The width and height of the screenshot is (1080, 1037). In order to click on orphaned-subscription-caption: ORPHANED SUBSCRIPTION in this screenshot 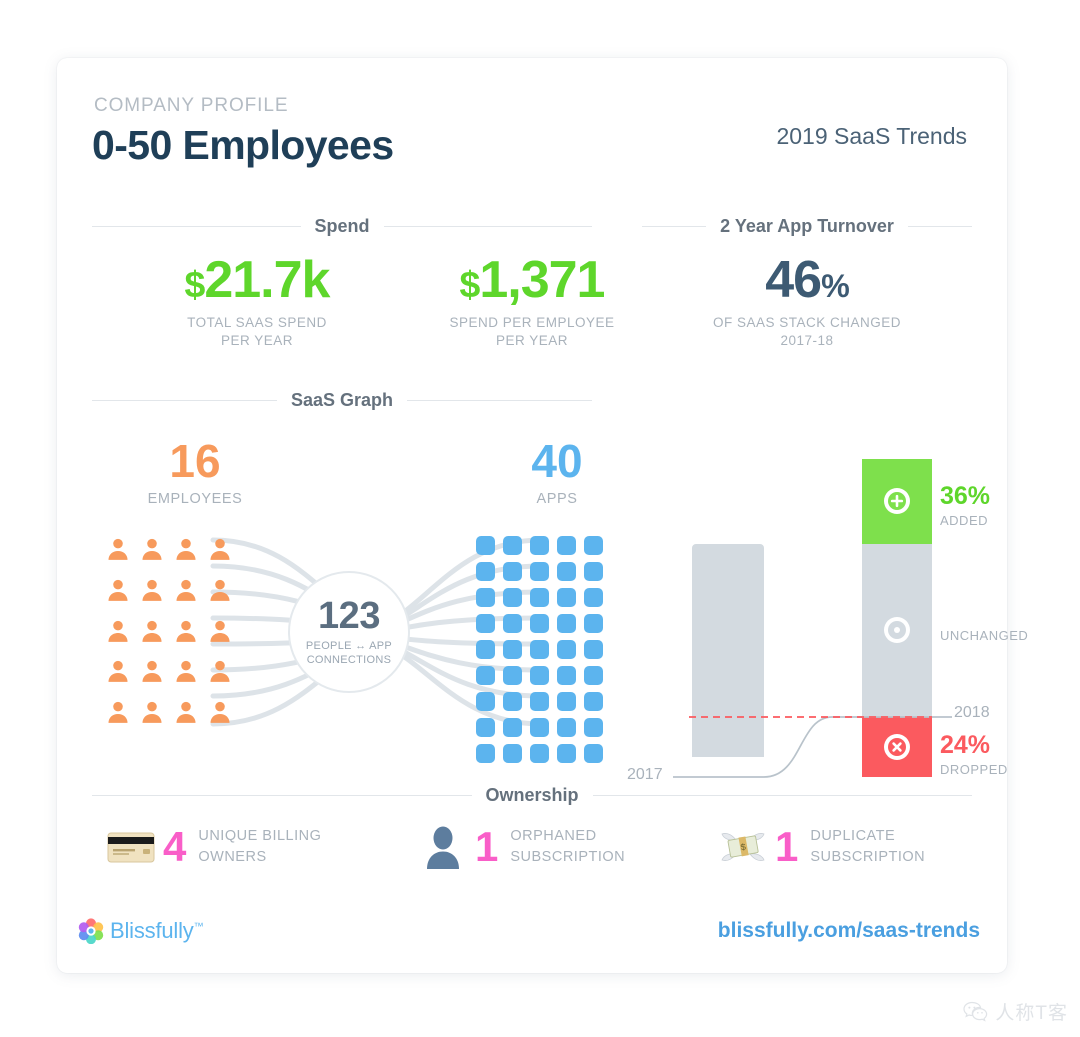, I will do `click(567, 847)`.